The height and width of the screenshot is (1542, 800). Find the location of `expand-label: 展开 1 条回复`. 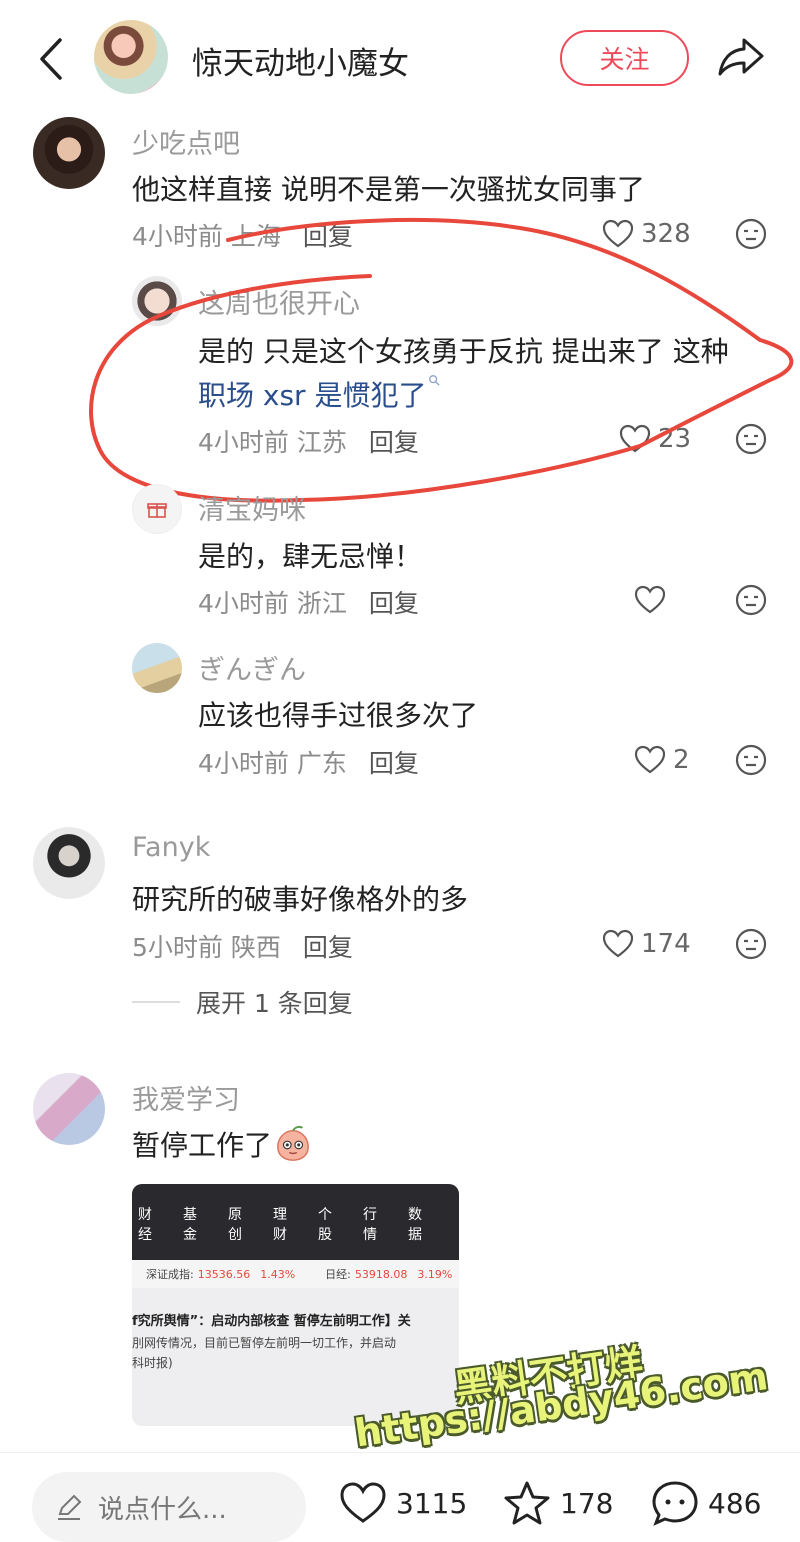

expand-label: 展开 1 条回复 is located at coordinates (274, 1003).